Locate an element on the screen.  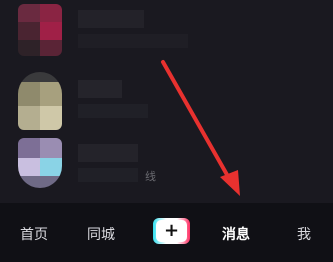
create-button: + is located at coordinates (171, 231).